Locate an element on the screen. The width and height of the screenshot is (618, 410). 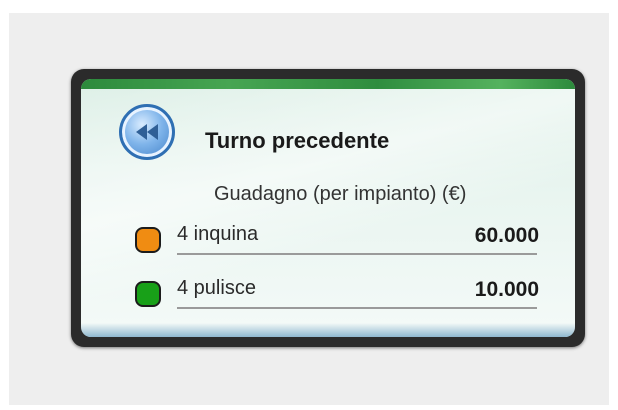
list-item: 4 pulisce 10.000 is located at coordinates (329, 285).